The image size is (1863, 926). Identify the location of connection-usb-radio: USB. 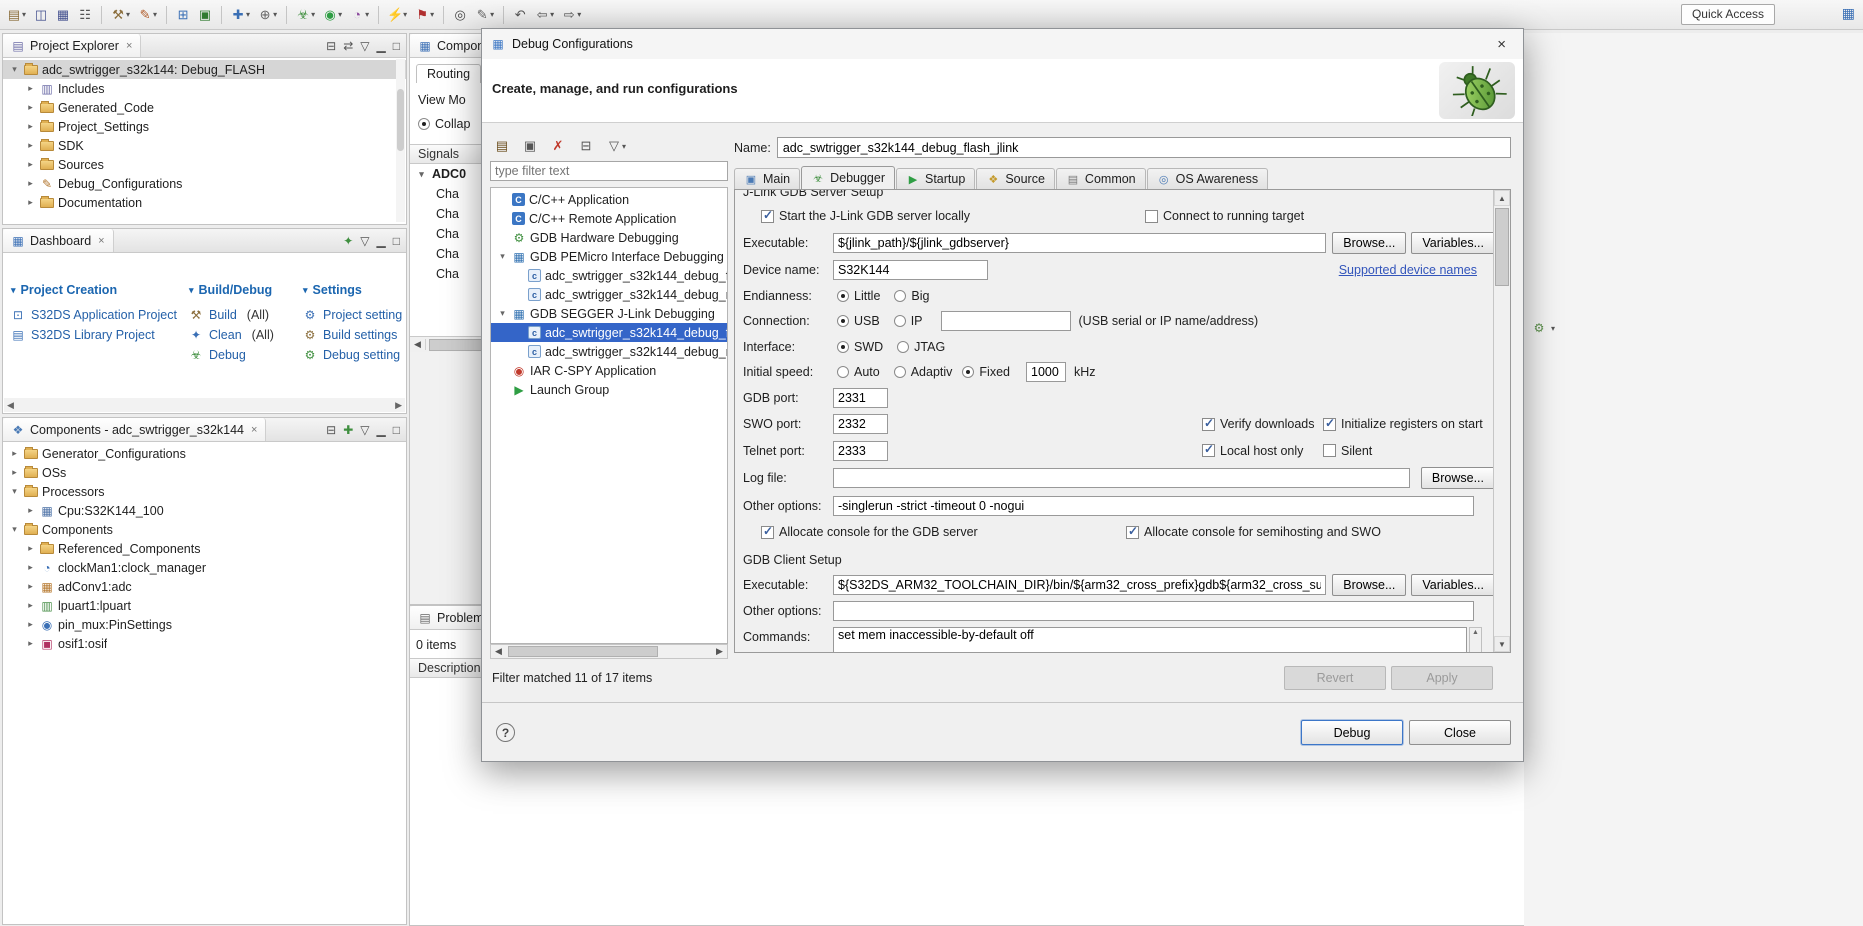
(858, 321).